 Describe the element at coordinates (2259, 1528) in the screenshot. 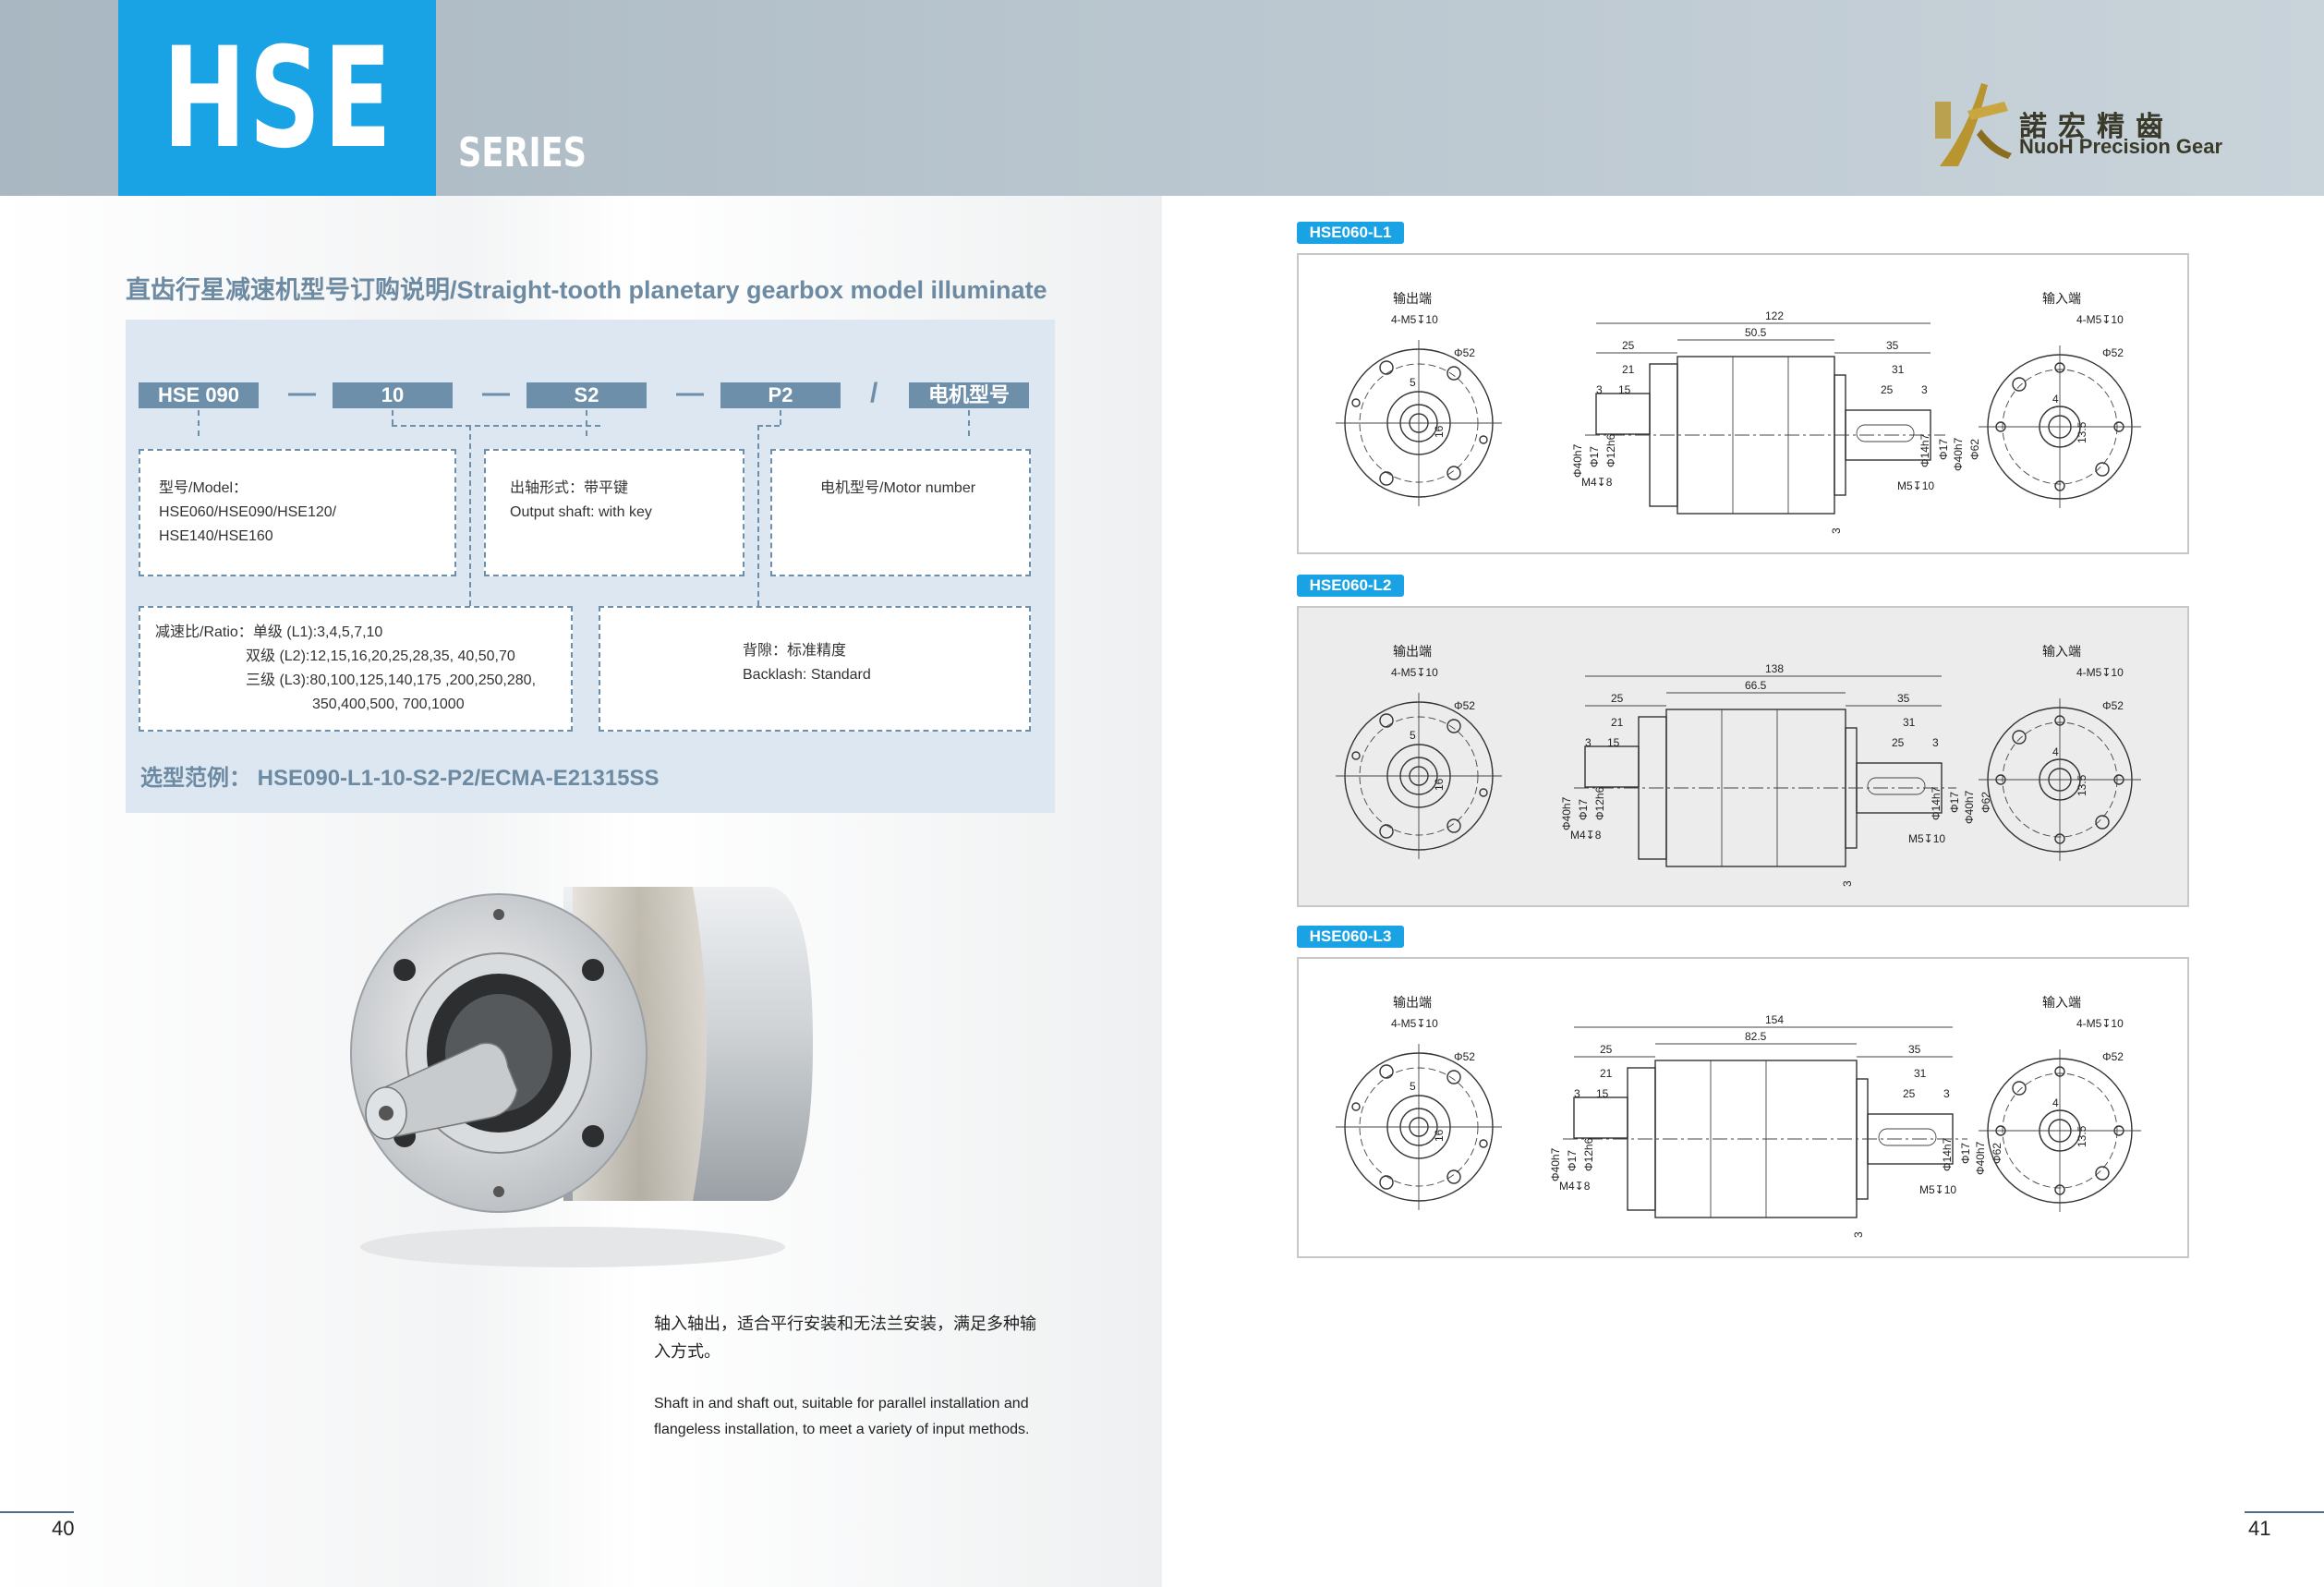

I see `page-number-right: 41` at that location.